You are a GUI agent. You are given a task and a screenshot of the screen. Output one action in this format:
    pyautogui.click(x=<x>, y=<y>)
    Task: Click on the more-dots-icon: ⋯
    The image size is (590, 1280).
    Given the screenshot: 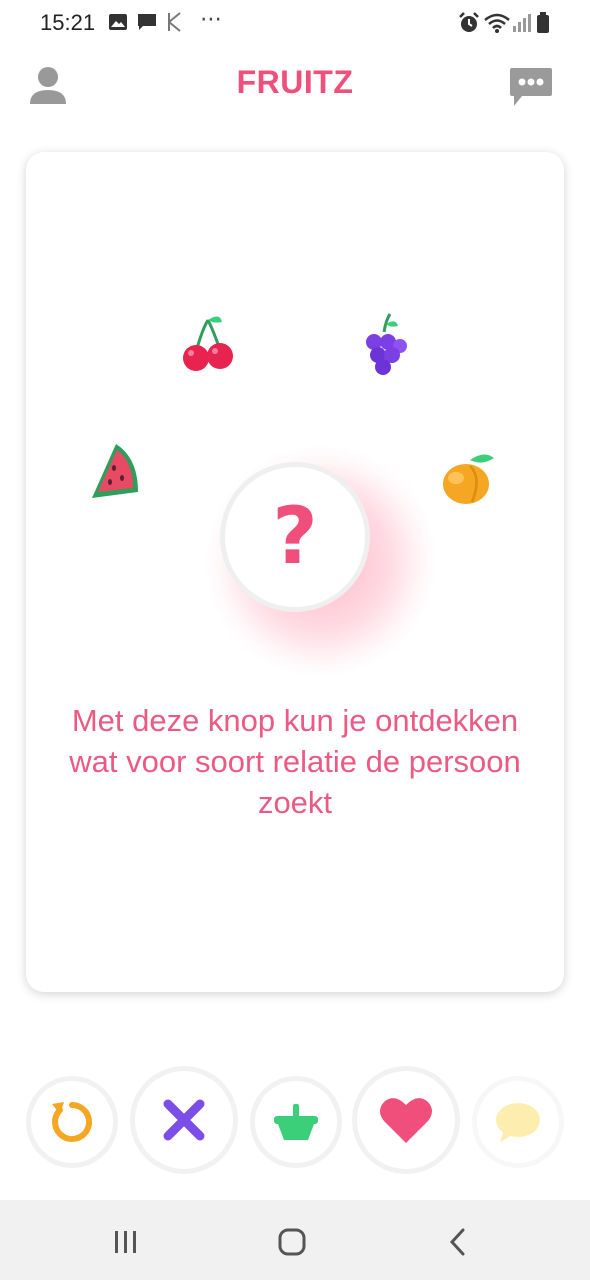 What is the action you would take?
    pyautogui.click(x=211, y=18)
    